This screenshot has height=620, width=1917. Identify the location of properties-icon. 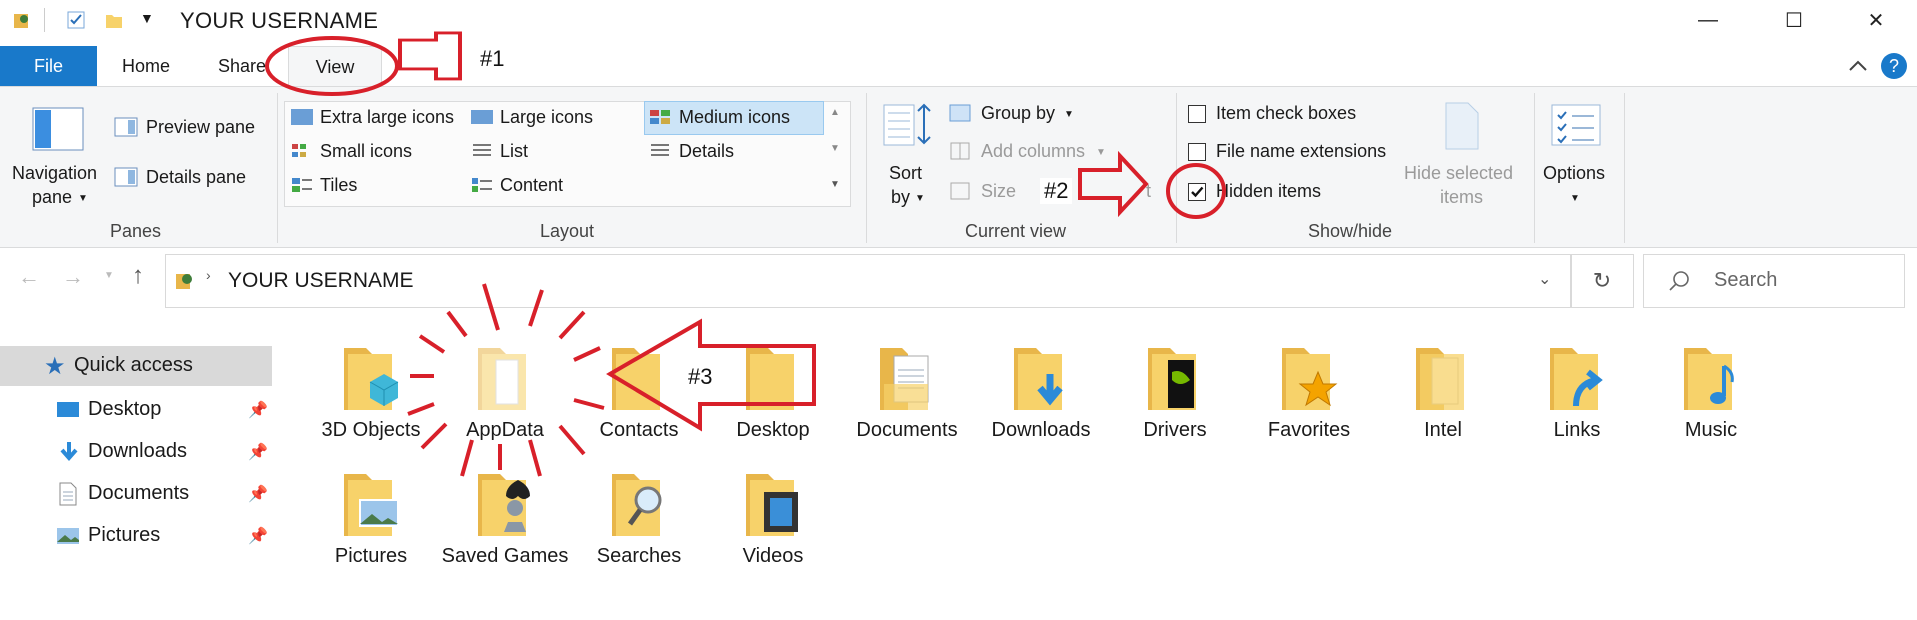
(76, 20).